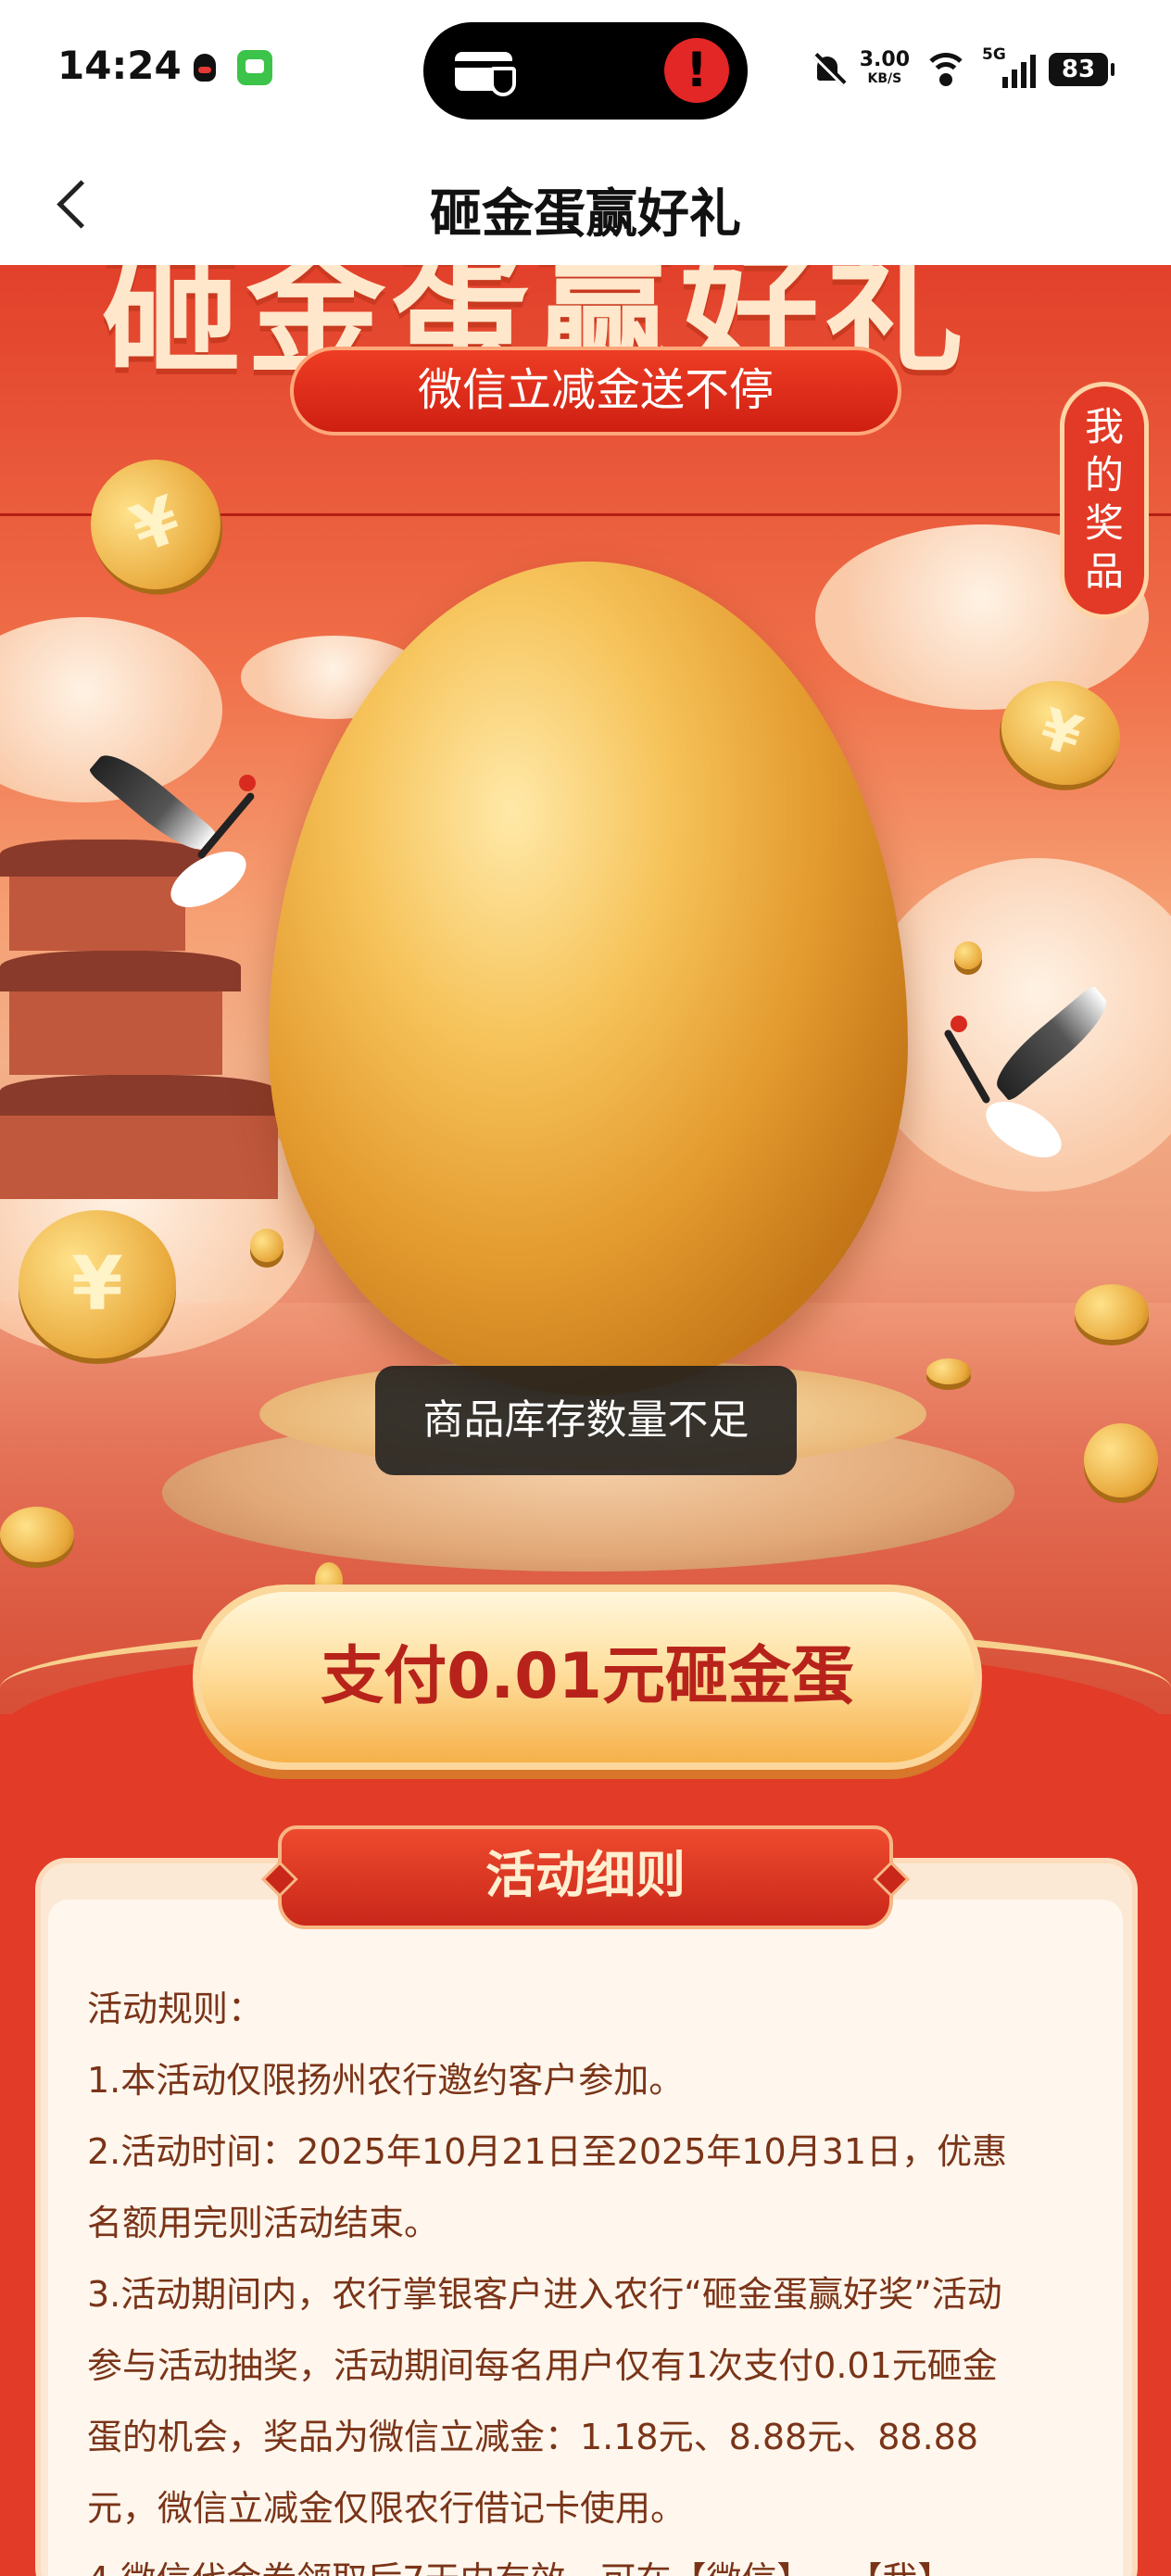  Describe the element at coordinates (1105, 500) in the screenshot. I see `my-prizes-button: 我的奖品` at that location.